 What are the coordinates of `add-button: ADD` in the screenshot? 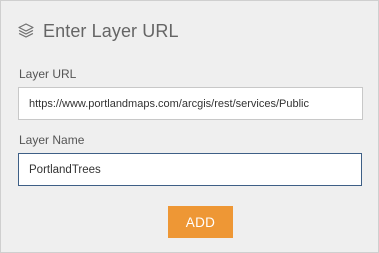 It's located at (200, 222).